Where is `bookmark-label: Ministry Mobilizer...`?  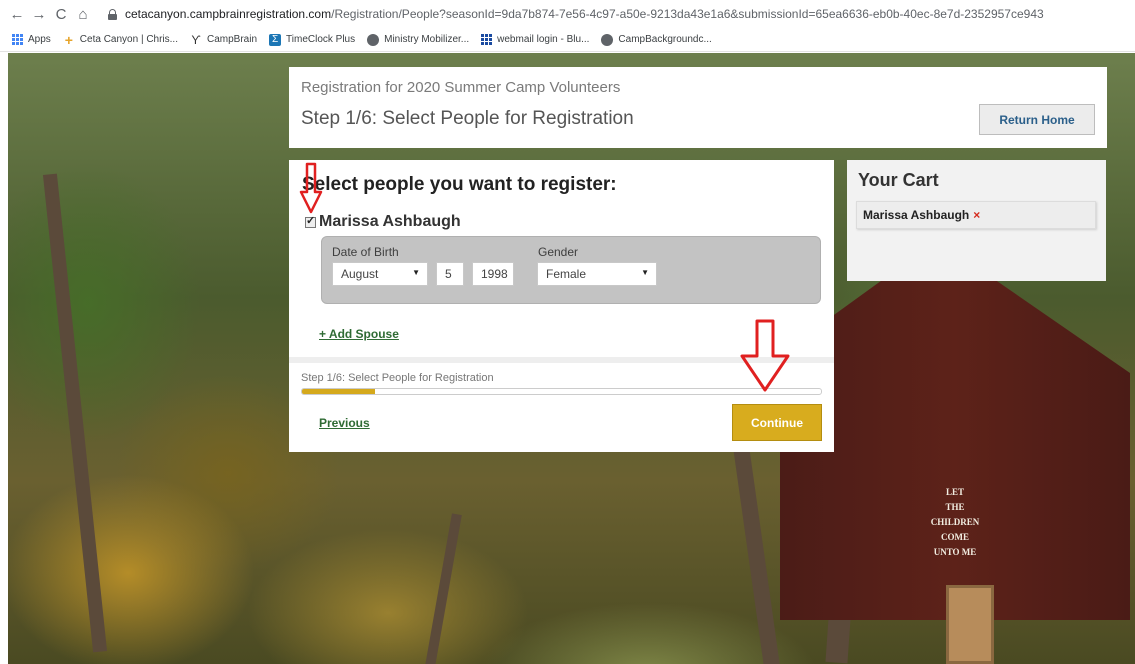
bookmark-label: Ministry Mobilizer... is located at coordinates (427, 39).